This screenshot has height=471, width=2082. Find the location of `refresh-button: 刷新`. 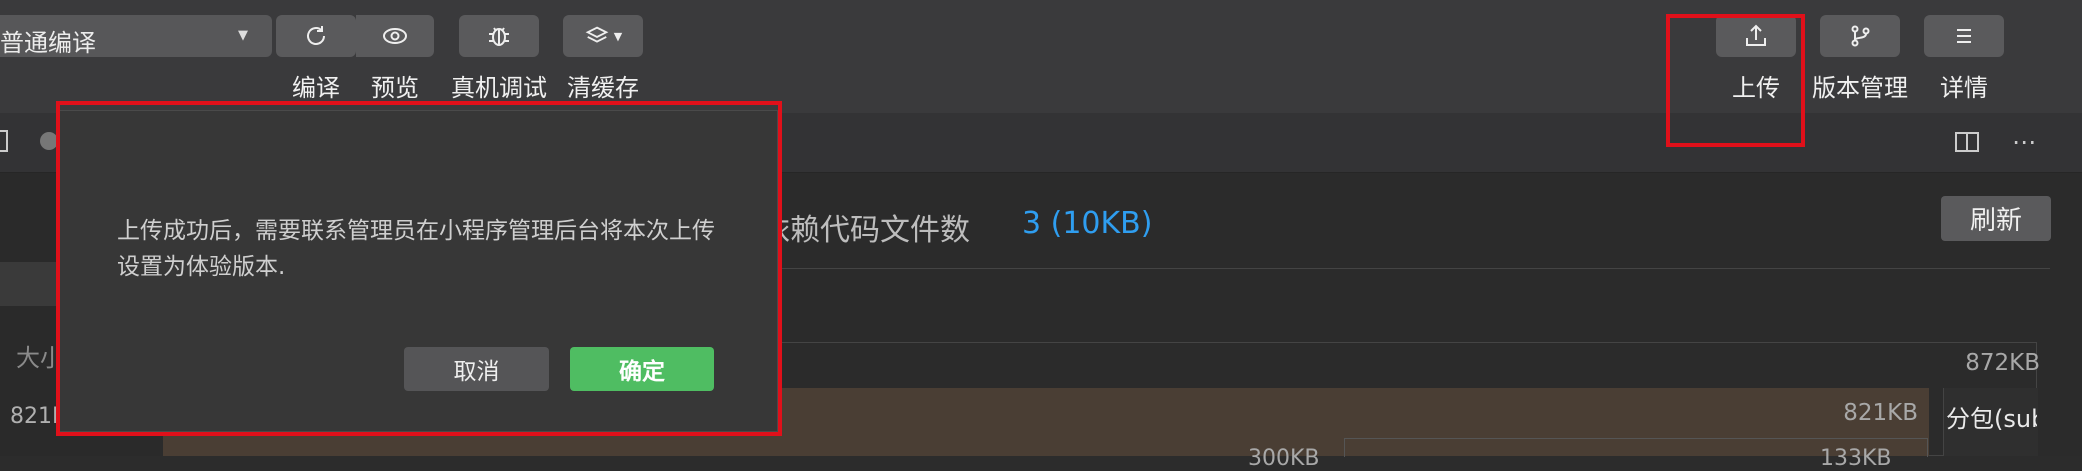

refresh-button: 刷新 is located at coordinates (1996, 218).